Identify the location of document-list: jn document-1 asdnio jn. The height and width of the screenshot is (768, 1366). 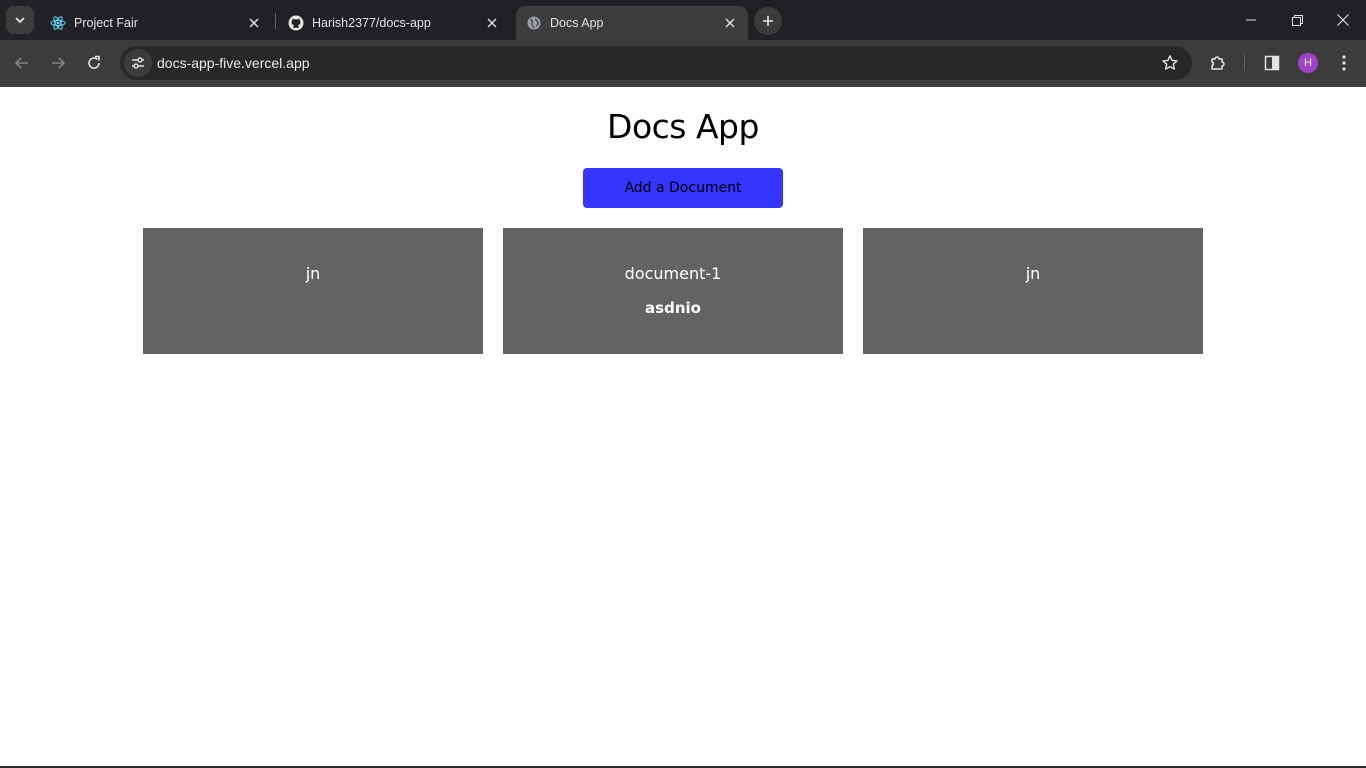
(673, 291).